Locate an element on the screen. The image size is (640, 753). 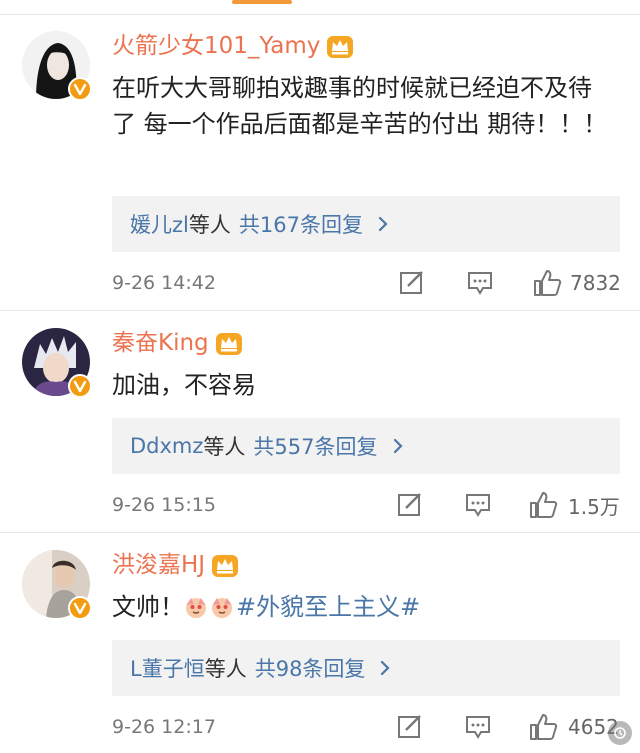
reply-user: Ddxmz is located at coordinates (166, 446).